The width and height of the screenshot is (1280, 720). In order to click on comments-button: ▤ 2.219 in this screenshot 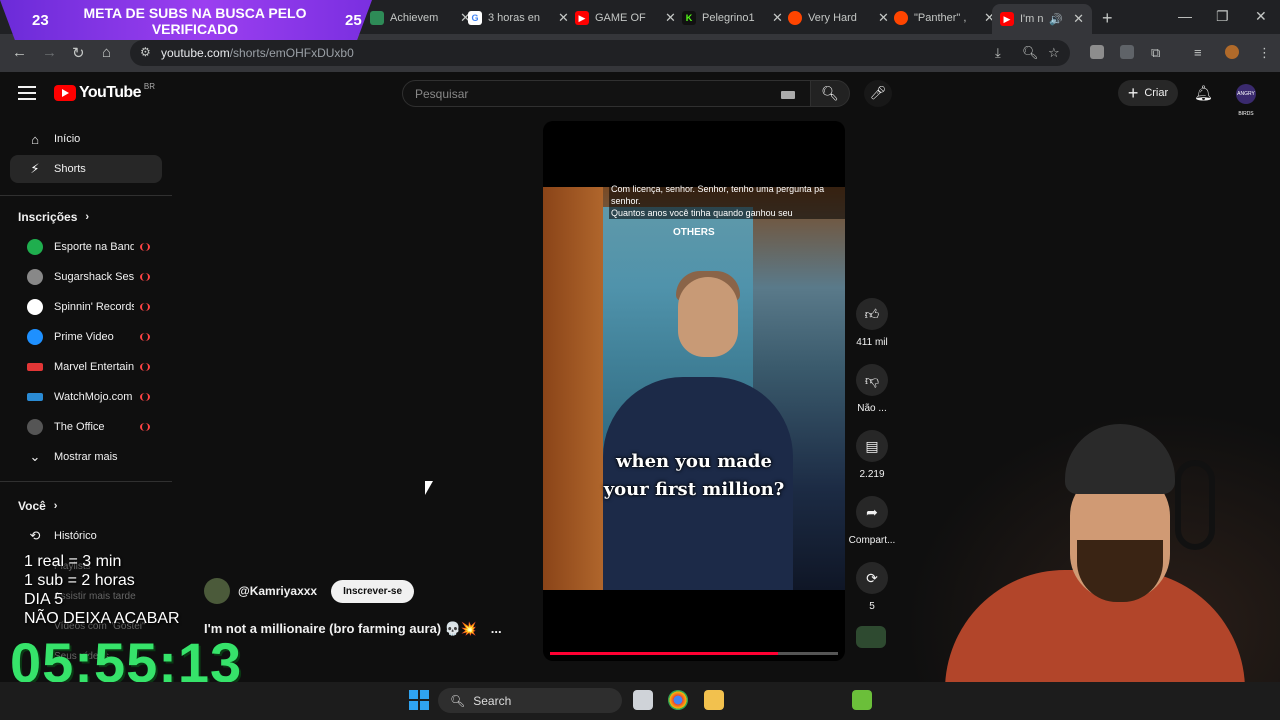, I will do `click(872, 455)`.